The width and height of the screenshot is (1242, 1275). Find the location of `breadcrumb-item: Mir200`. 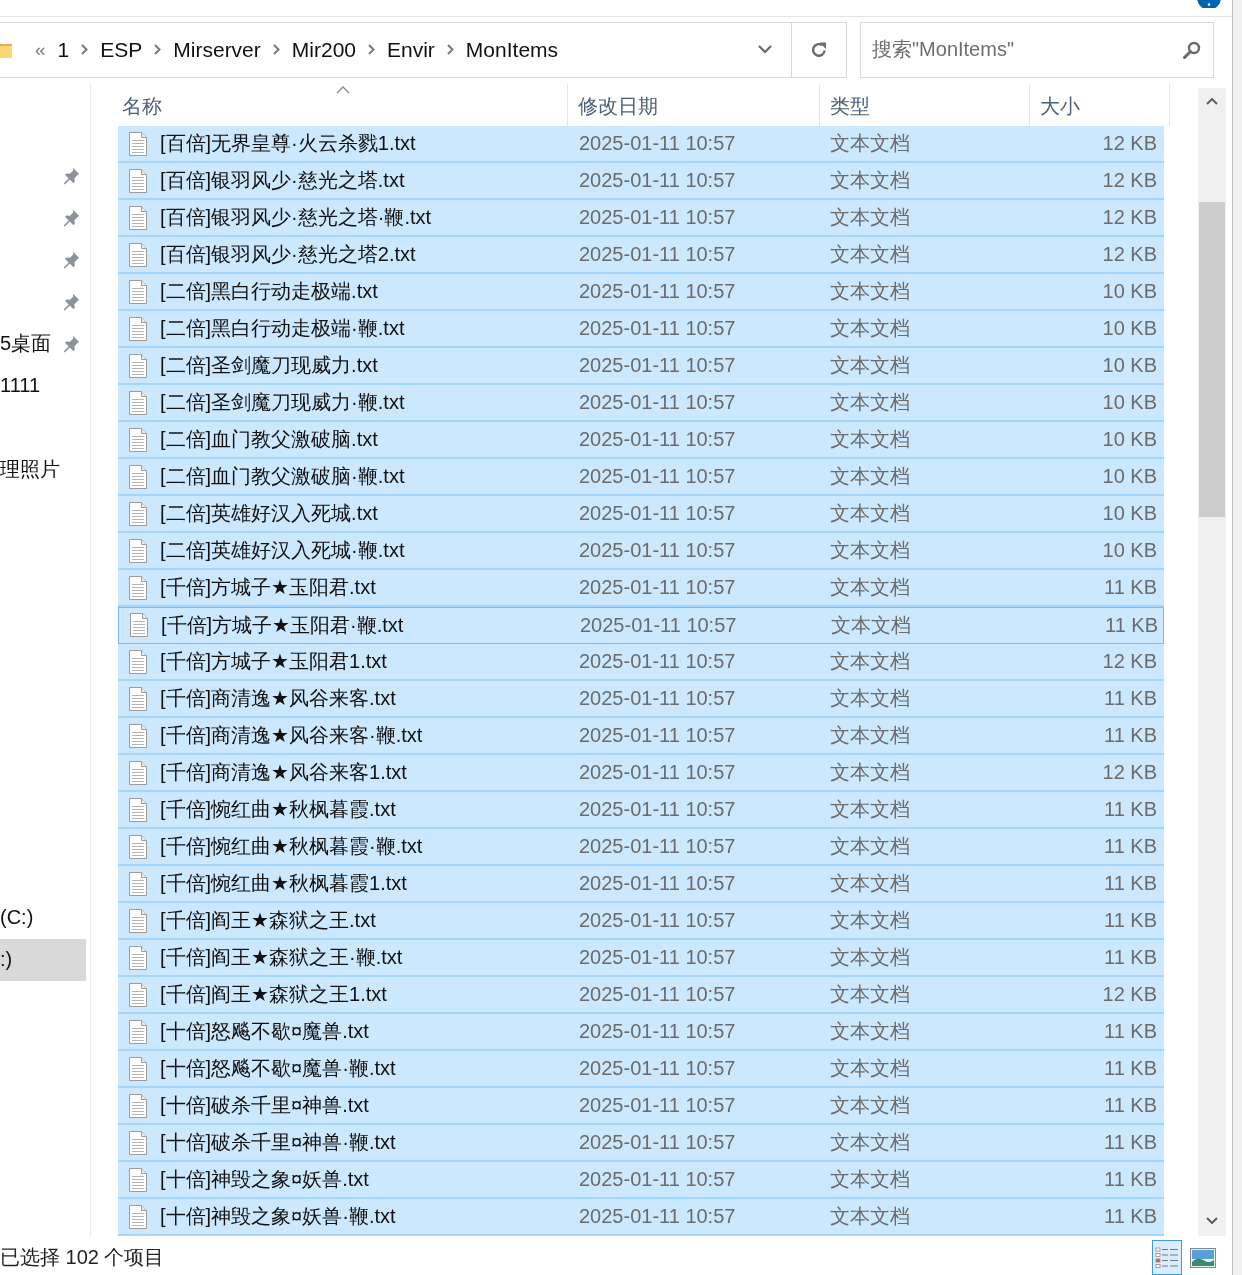

breadcrumb-item: Mir200 is located at coordinates (323, 49).